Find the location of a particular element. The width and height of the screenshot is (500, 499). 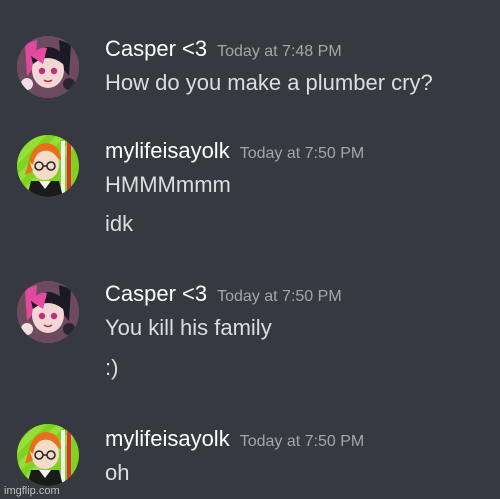

message-header: Casper <3 Today at 7:48 PM is located at coordinates (223, 49).